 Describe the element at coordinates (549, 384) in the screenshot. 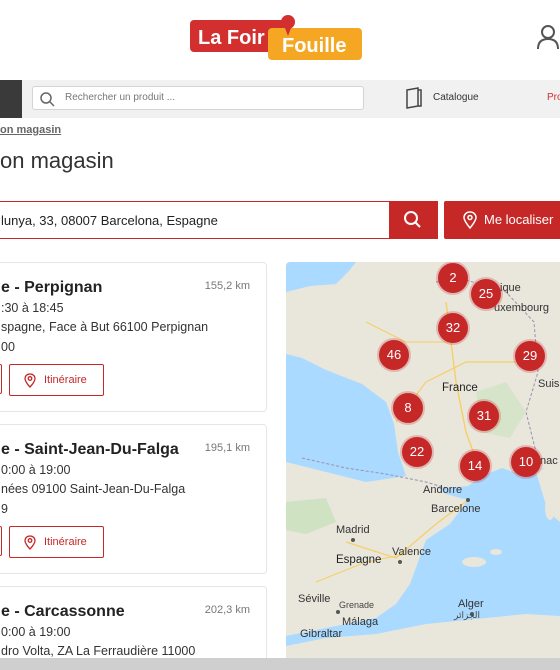

I see `map-label-suisse: Suis` at that location.